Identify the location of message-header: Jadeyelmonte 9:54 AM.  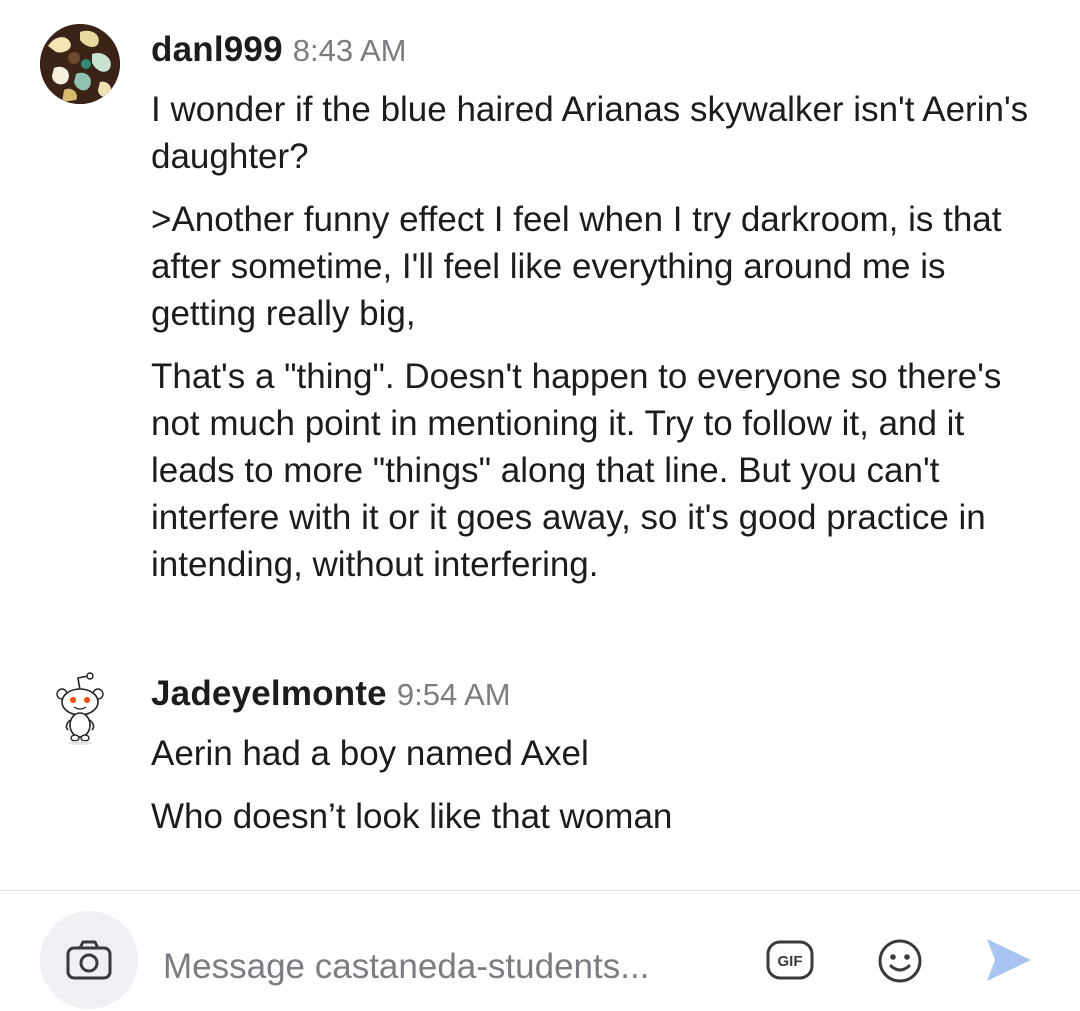
(596, 702).